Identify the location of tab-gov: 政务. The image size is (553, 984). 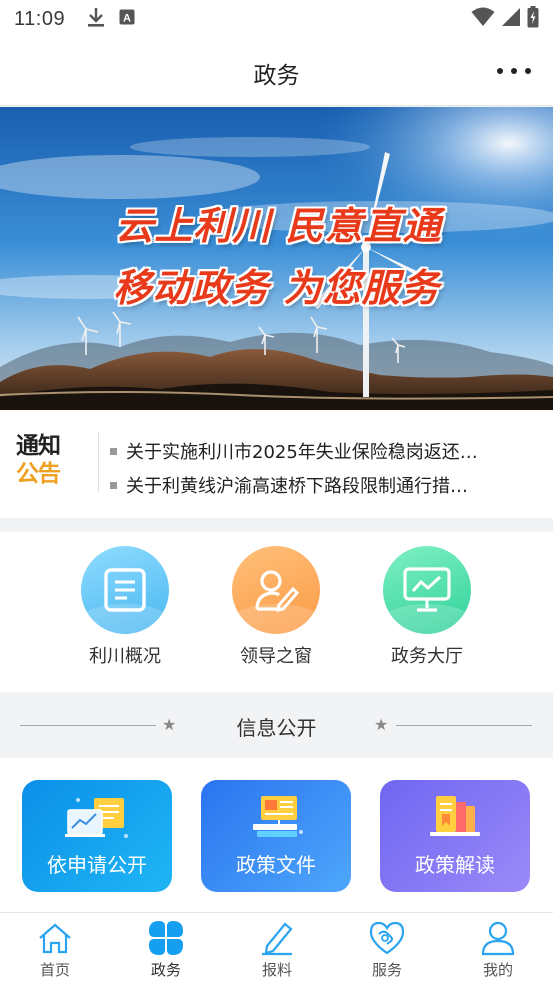
(166, 949).